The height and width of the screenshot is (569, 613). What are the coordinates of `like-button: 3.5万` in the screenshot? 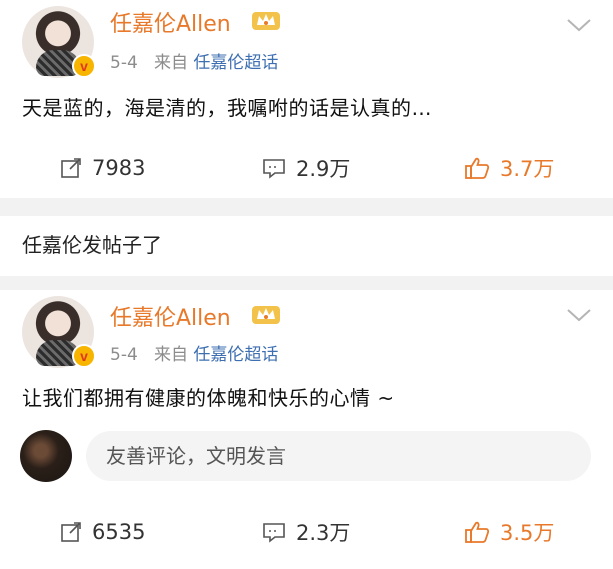 It's located at (509, 532).